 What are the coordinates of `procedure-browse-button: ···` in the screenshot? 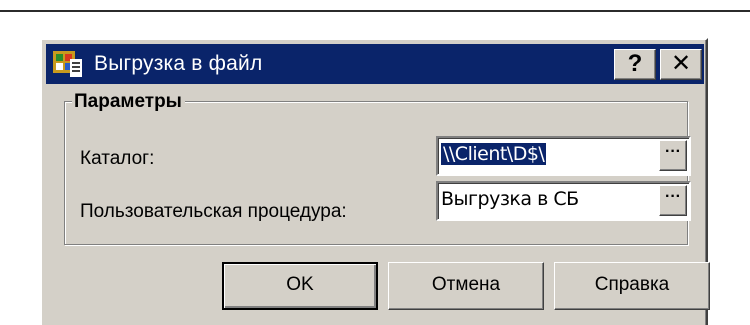 It's located at (673, 200).